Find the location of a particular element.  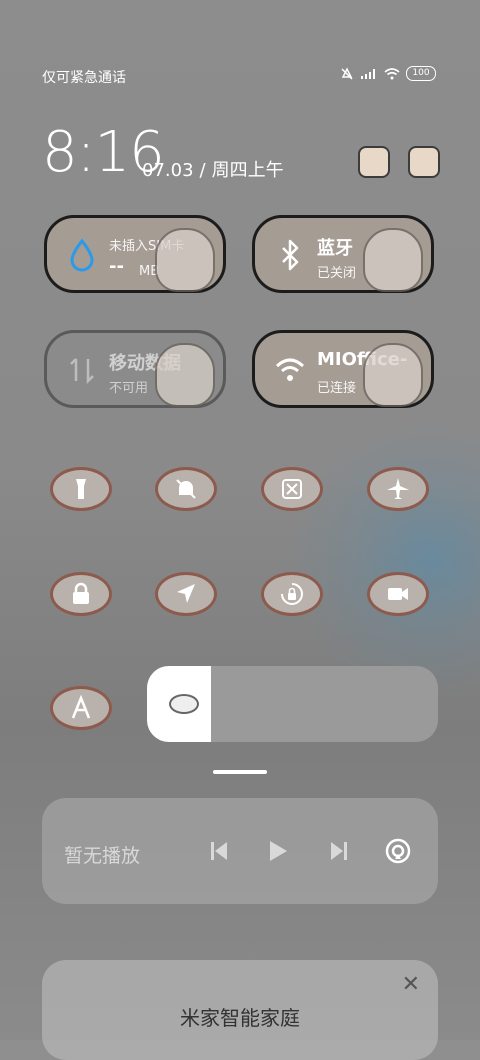

screen-record-button is located at coordinates (398, 594).